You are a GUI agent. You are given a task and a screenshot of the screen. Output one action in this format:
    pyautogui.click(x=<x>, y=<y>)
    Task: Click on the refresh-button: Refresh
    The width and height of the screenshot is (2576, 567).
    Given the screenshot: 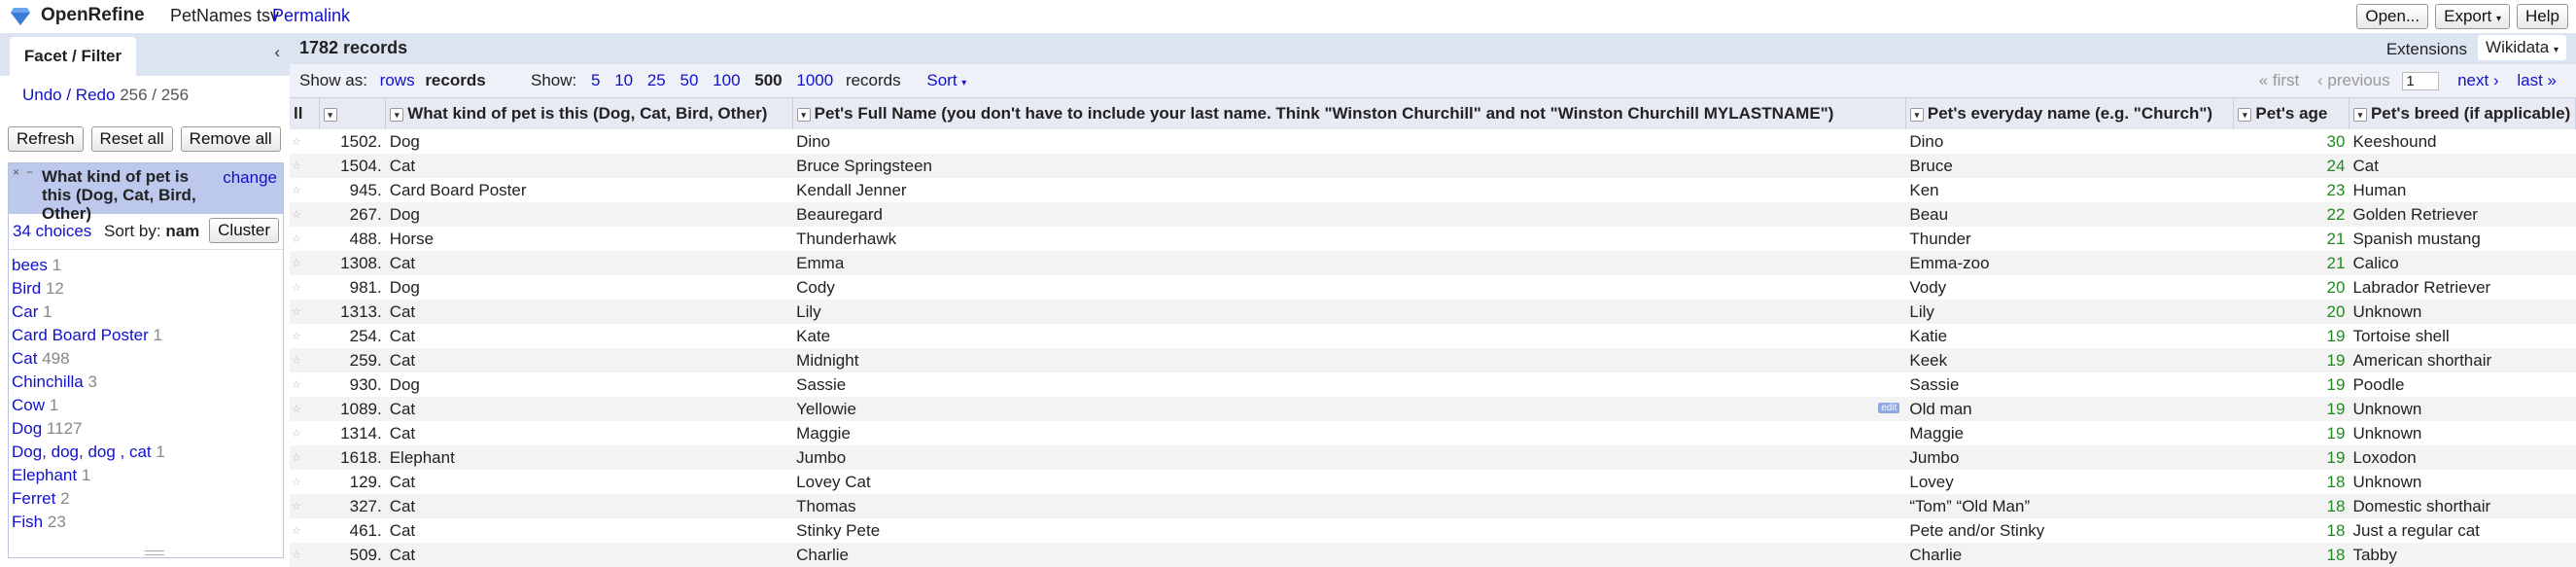 What is the action you would take?
    pyautogui.click(x=46, y=139)
    